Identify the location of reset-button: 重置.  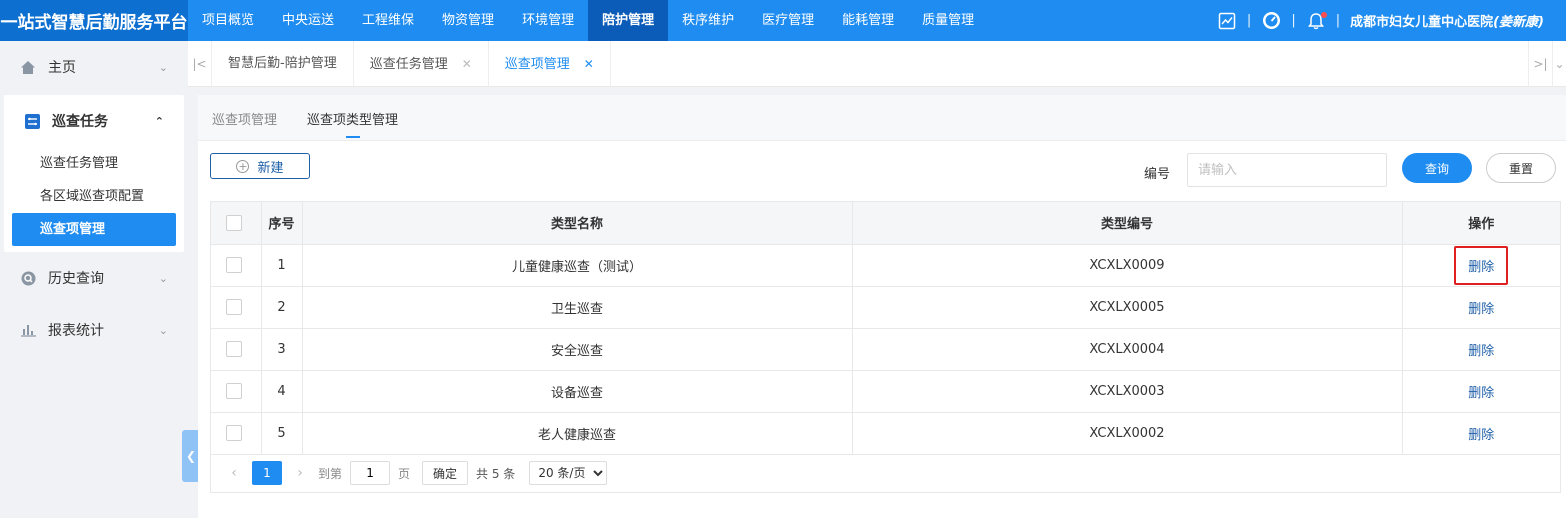
(1521, 168).